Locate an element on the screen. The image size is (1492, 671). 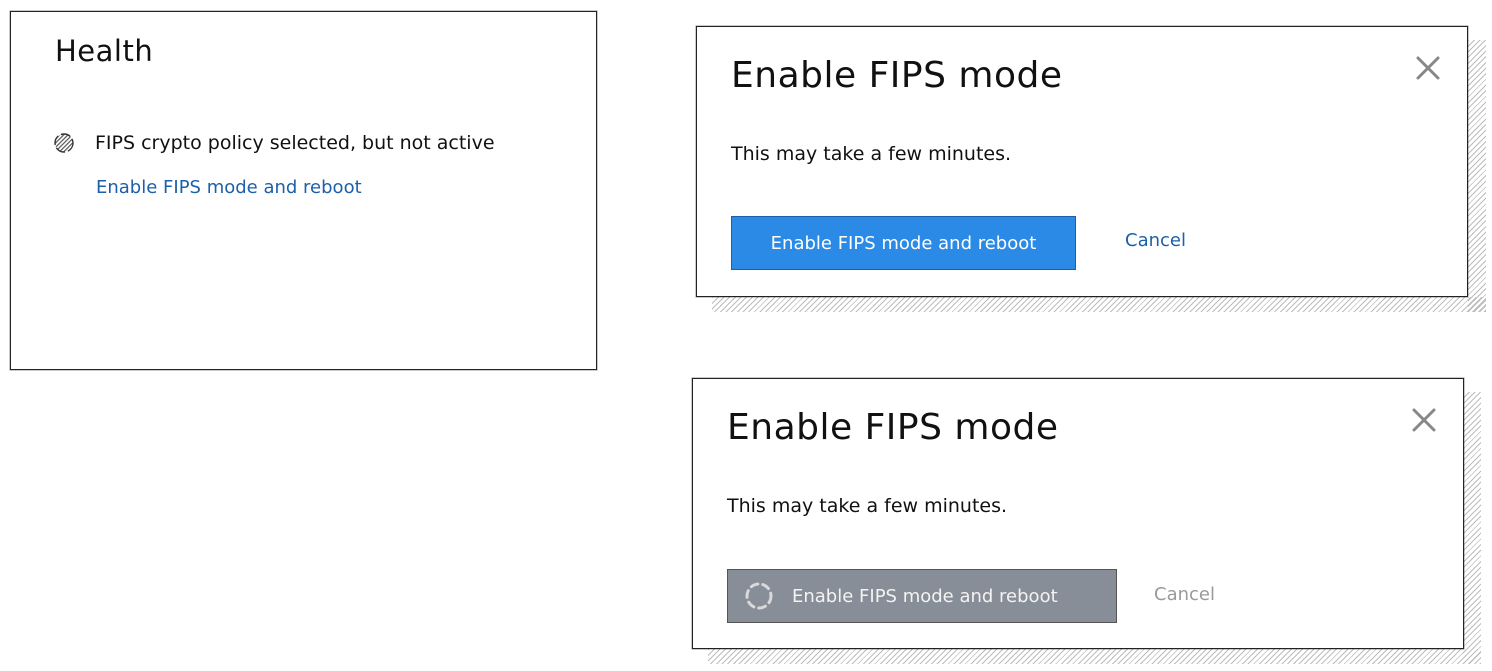
loading-spinner-icon is located at coordinates (759, 596).